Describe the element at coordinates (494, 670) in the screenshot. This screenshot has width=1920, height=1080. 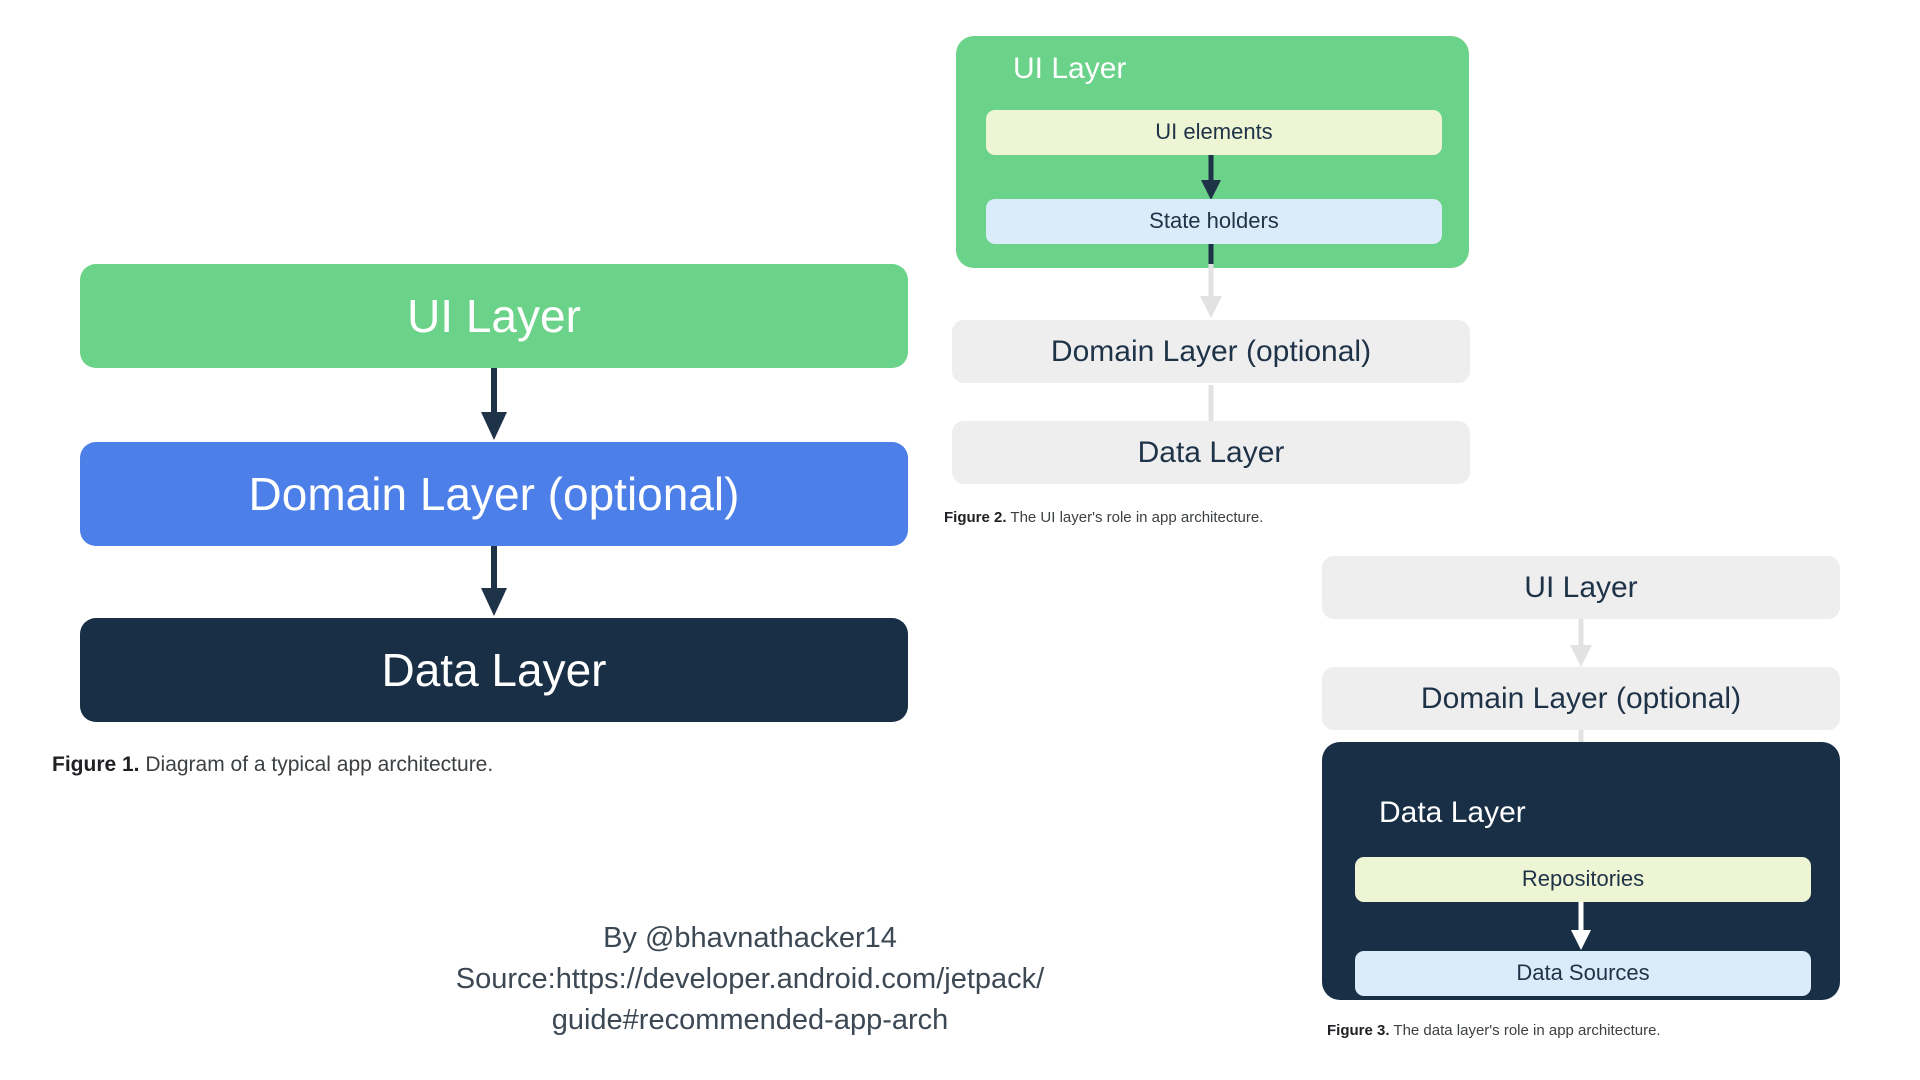
I see `fig1-data-layer-box: Data Layer` at that location.